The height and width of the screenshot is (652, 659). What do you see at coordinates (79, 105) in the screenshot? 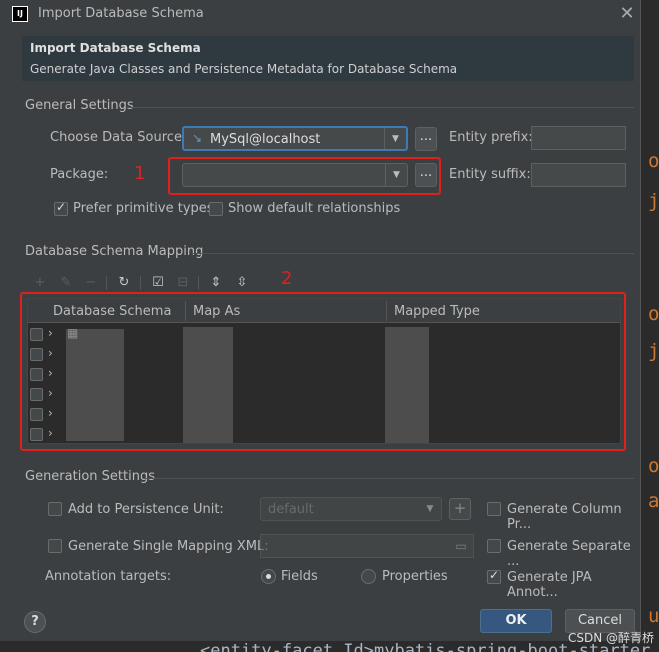
I see `general-settings-heading: General Settings` at bounding box center [79, 105].